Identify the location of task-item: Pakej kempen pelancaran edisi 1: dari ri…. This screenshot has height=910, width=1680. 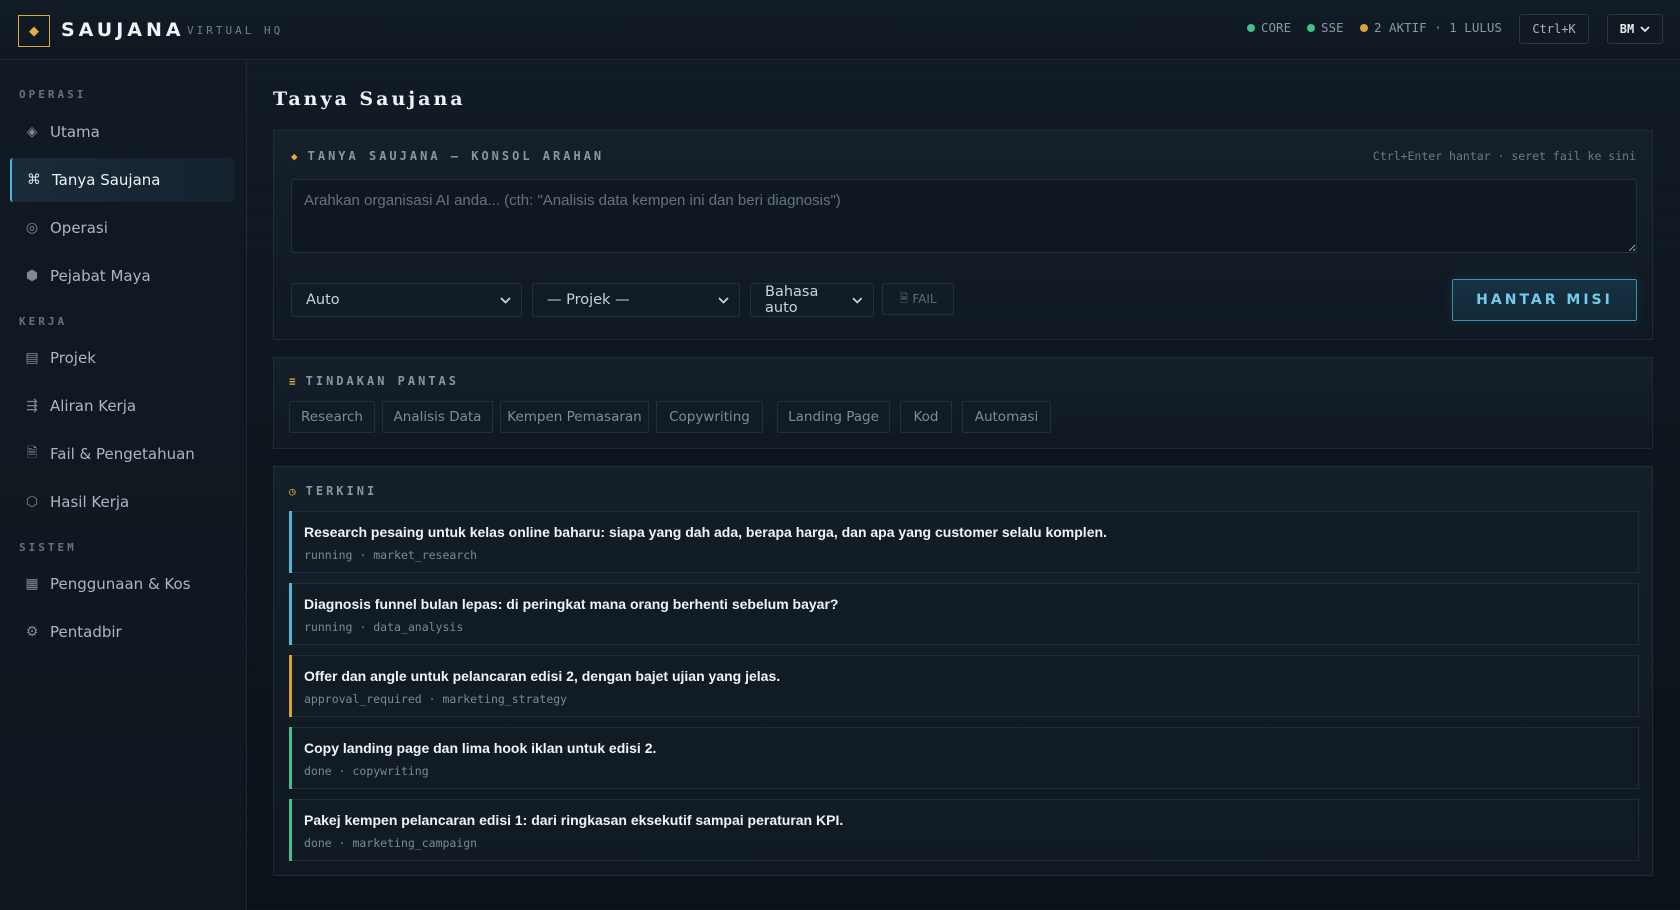
(964, 830).